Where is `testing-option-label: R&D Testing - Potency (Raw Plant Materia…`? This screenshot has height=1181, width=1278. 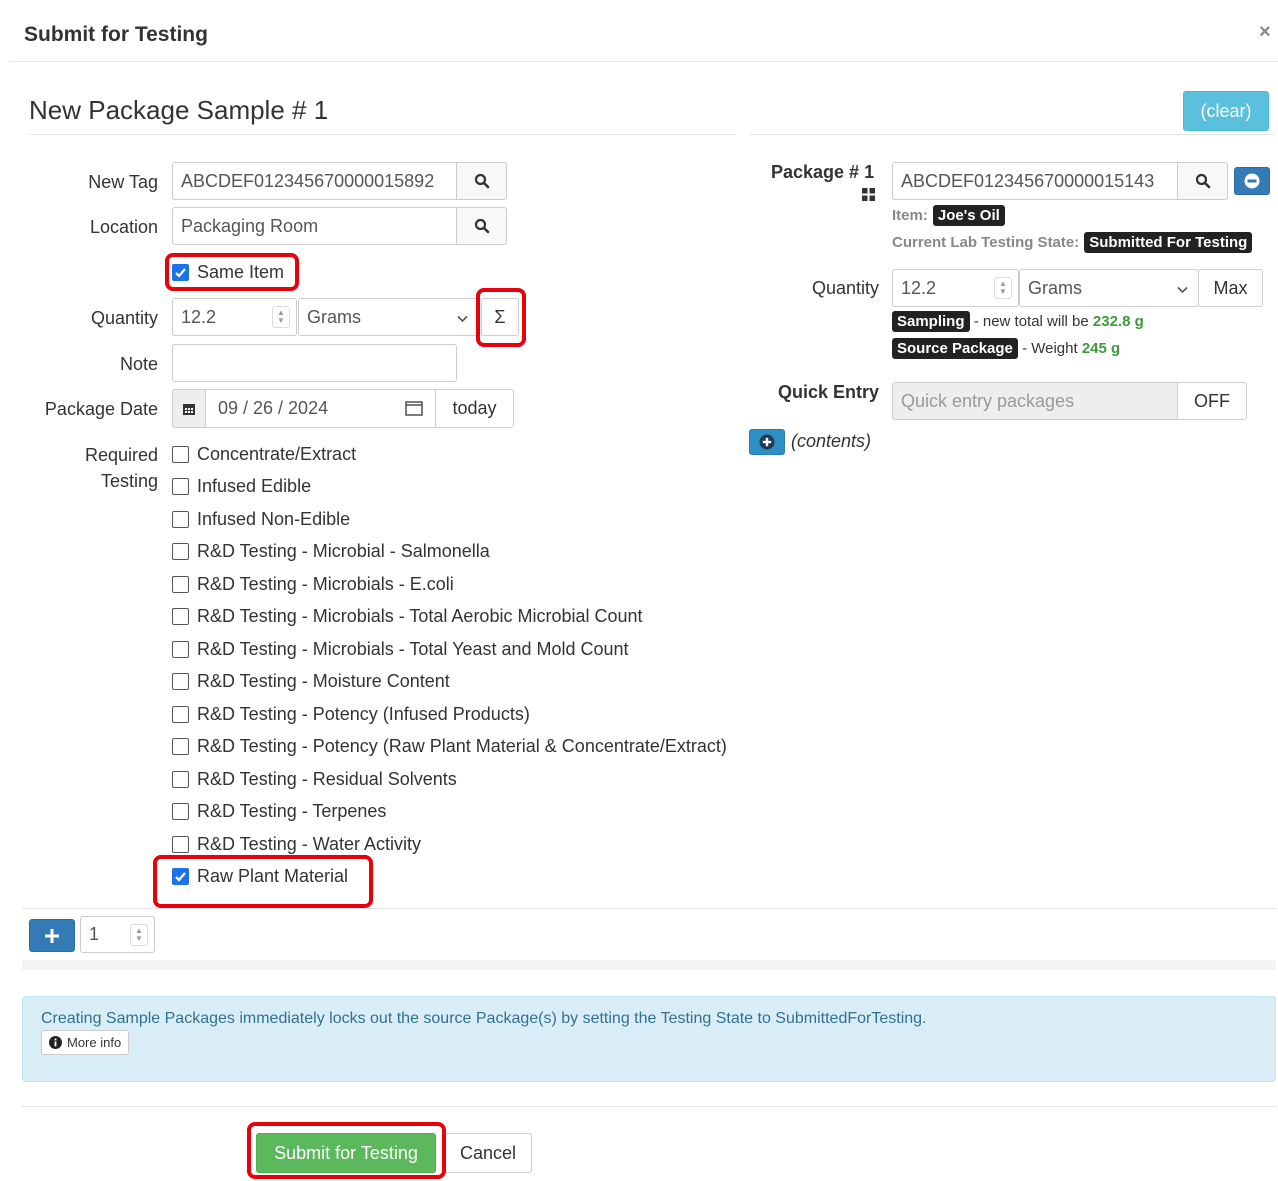
testing-option-label: R&D Testing - Potency (Raw Plant Materia… is located at coordinates (462, 746).